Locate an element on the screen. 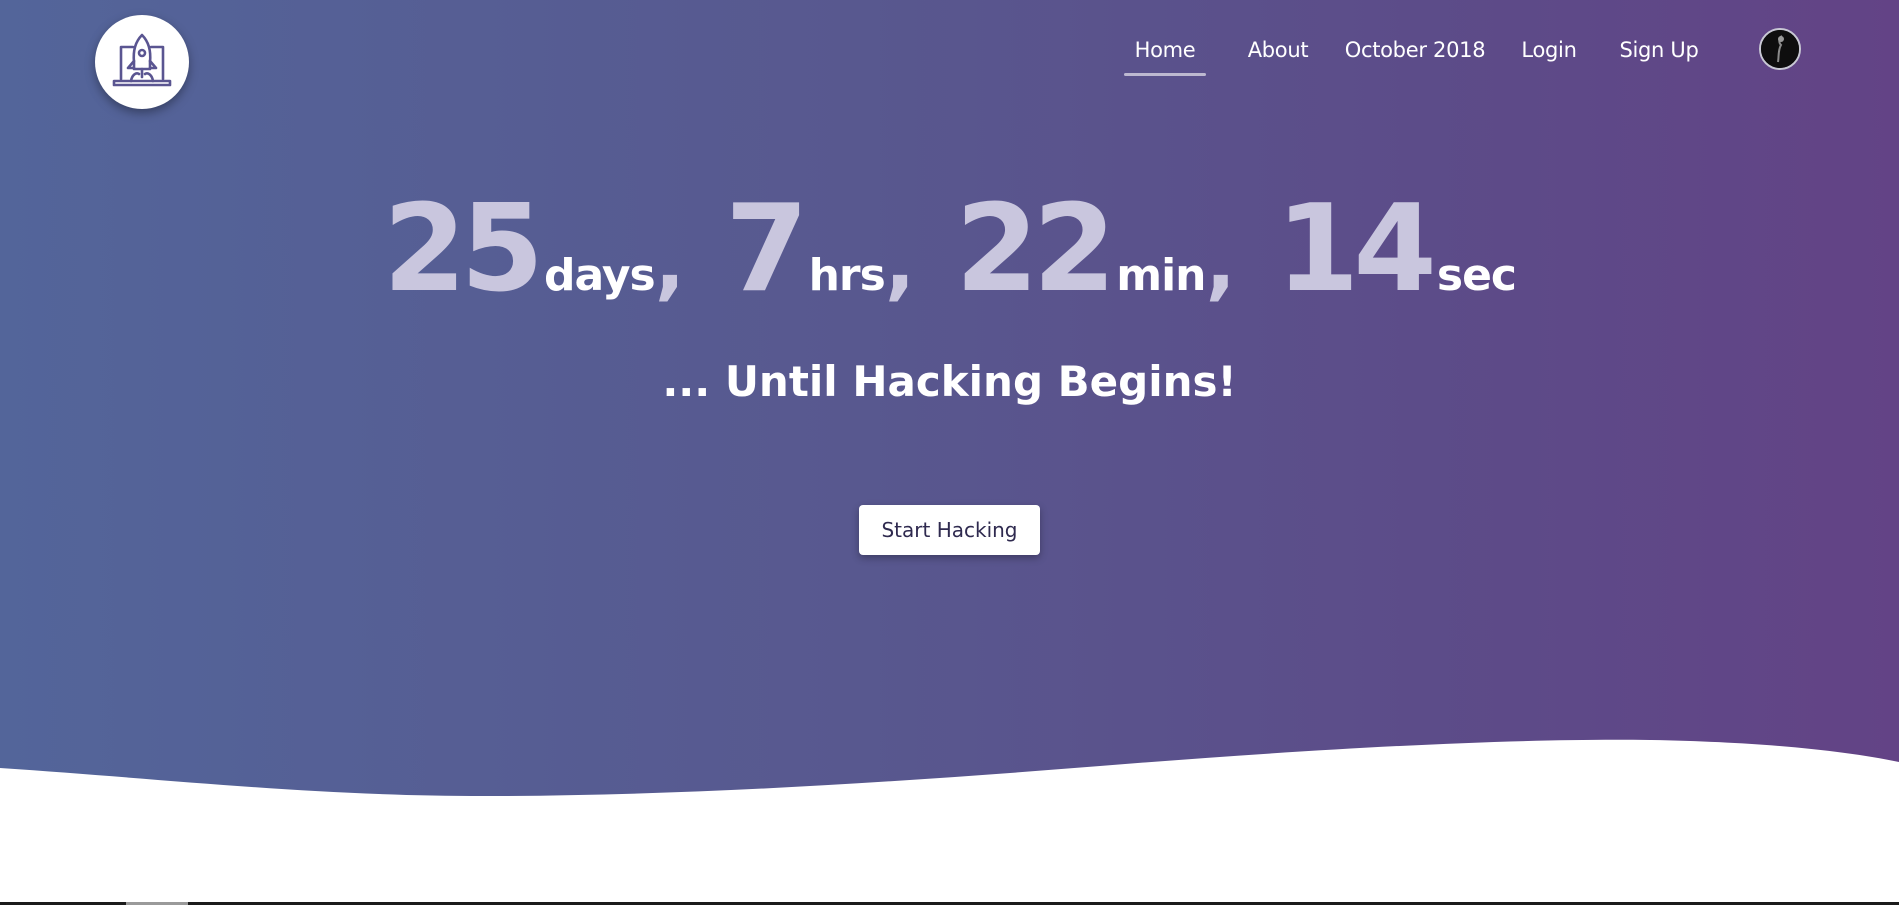 Image resolution: width=1899 pixels, height=905 pixels. nav-october-2018: October 2018 is located at coordinates (1415, 53).